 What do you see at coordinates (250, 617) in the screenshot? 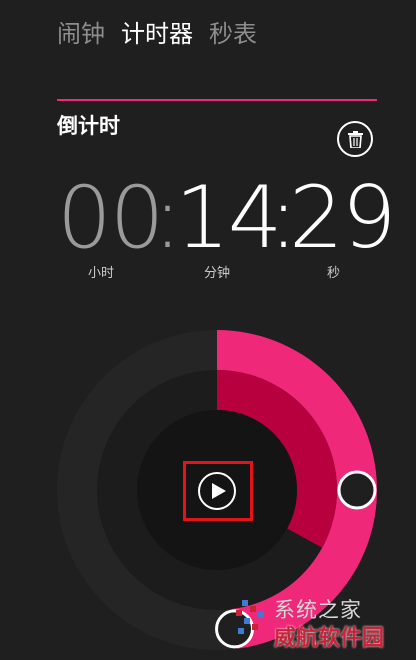
I see `watermark-logo` at bounding box center [250, 617].